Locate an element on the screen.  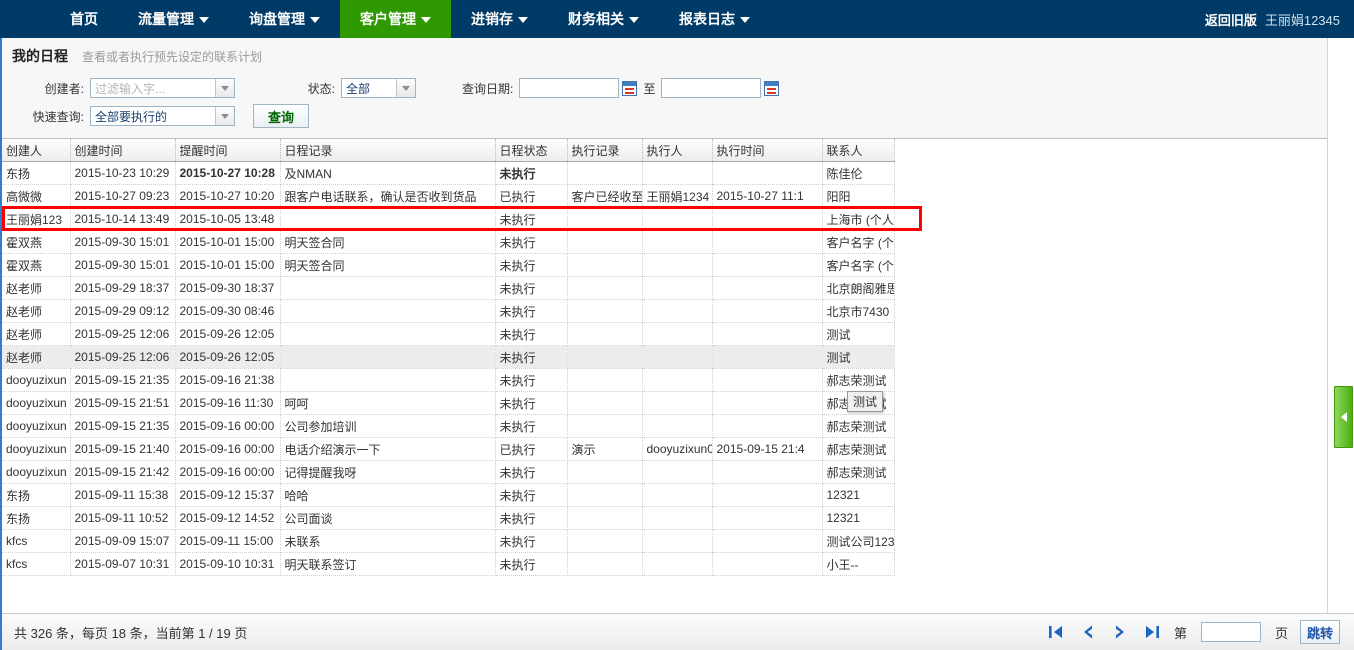
first-page-button is located at coordinates (1056, 632).